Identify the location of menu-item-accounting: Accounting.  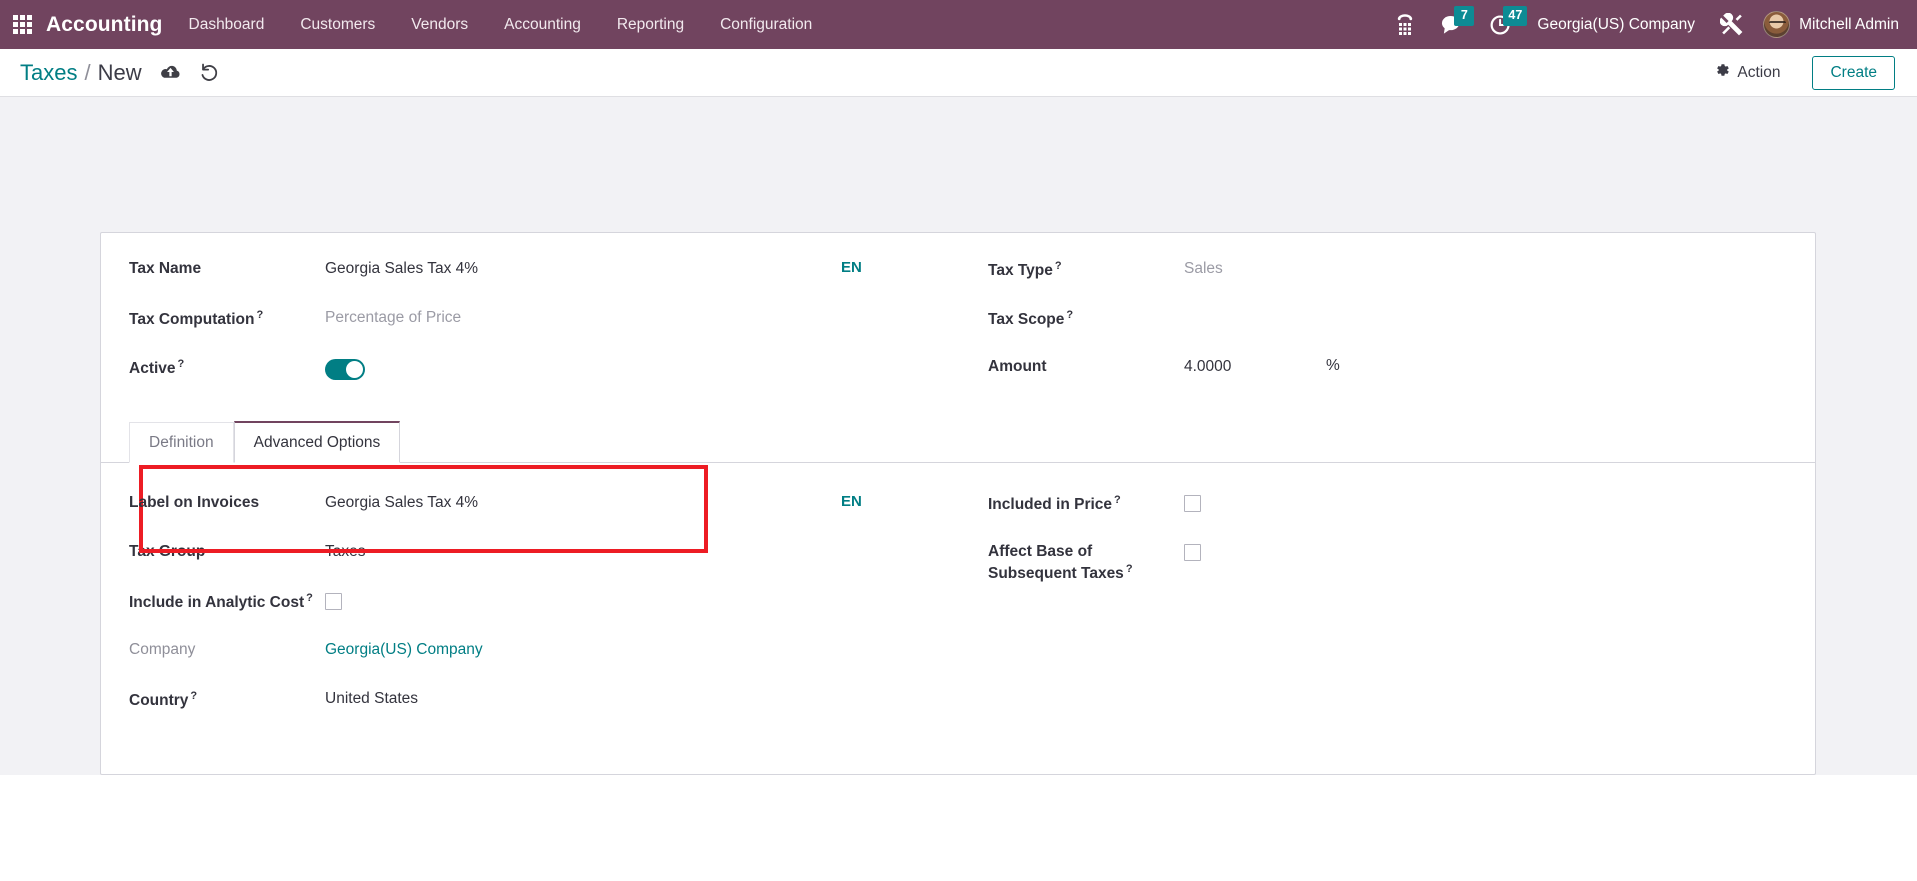
(542, 24).